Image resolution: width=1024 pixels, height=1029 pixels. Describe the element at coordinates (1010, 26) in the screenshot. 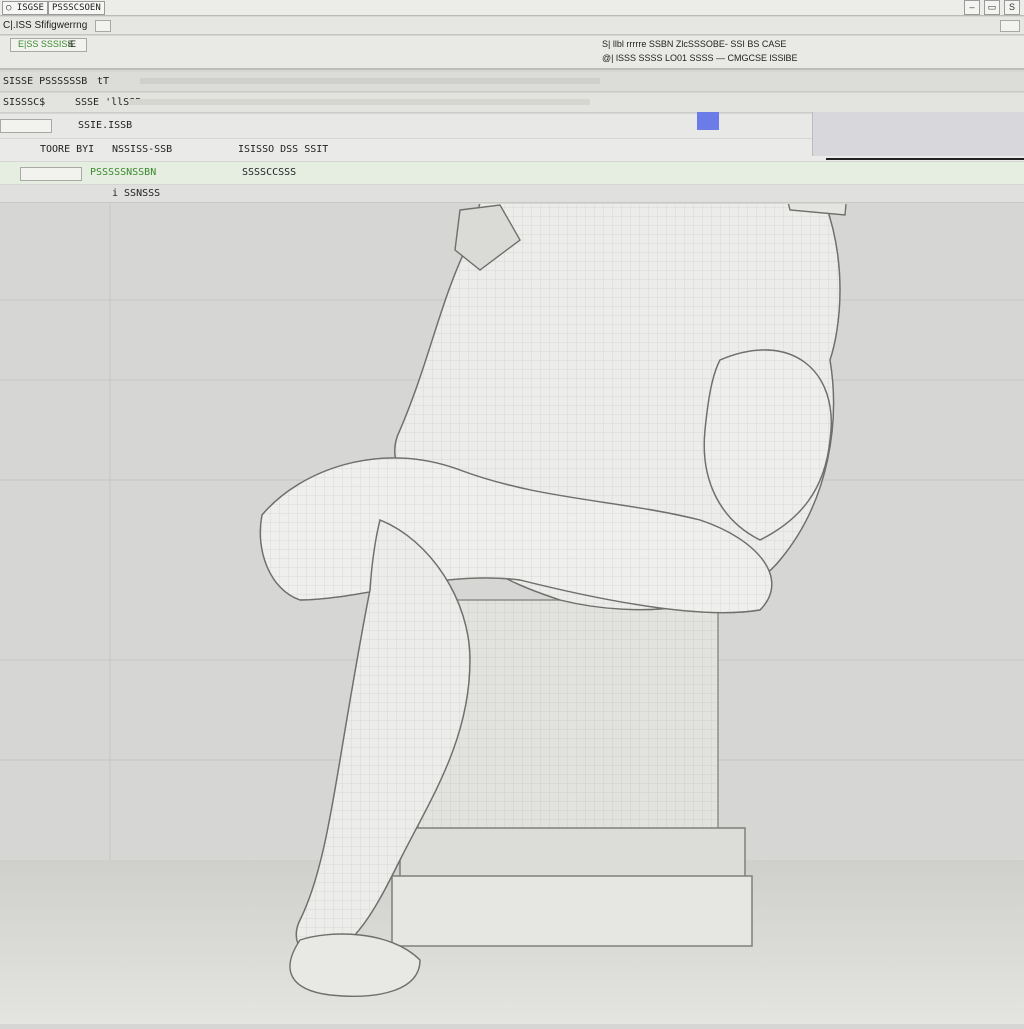

I see `menu-right-button` at that location.